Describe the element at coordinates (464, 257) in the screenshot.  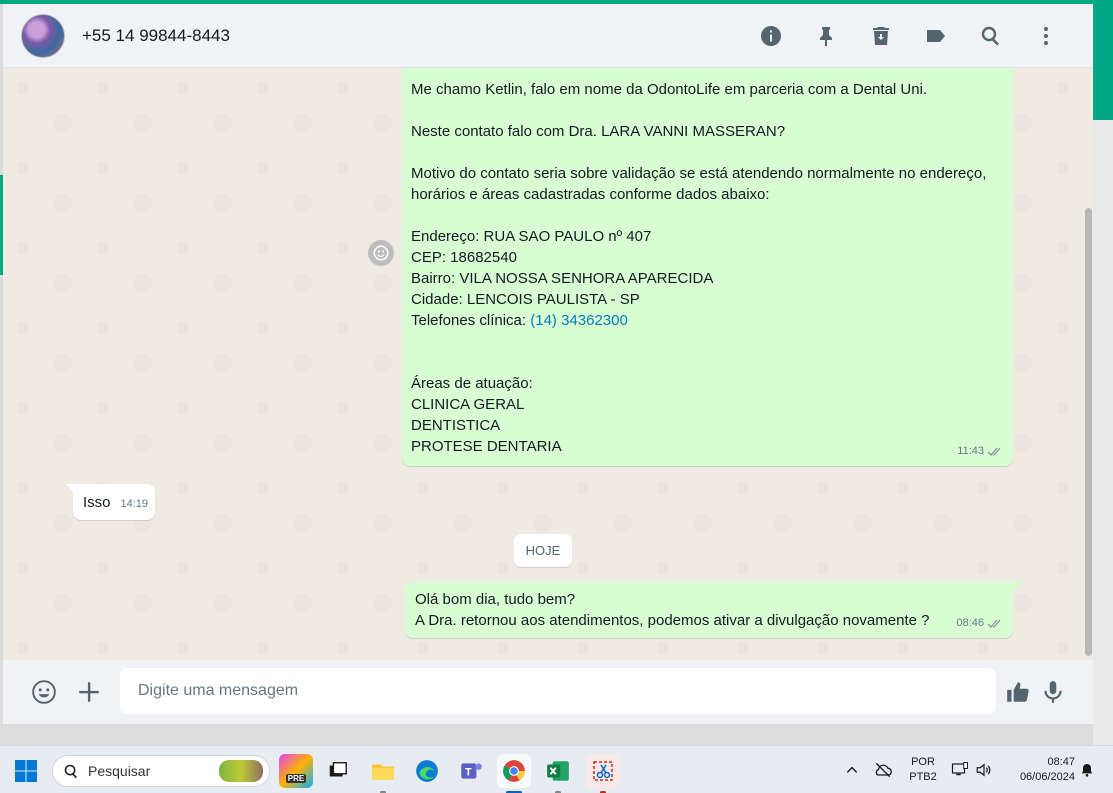
I see `message-line: CEP: 18682540` at that location.